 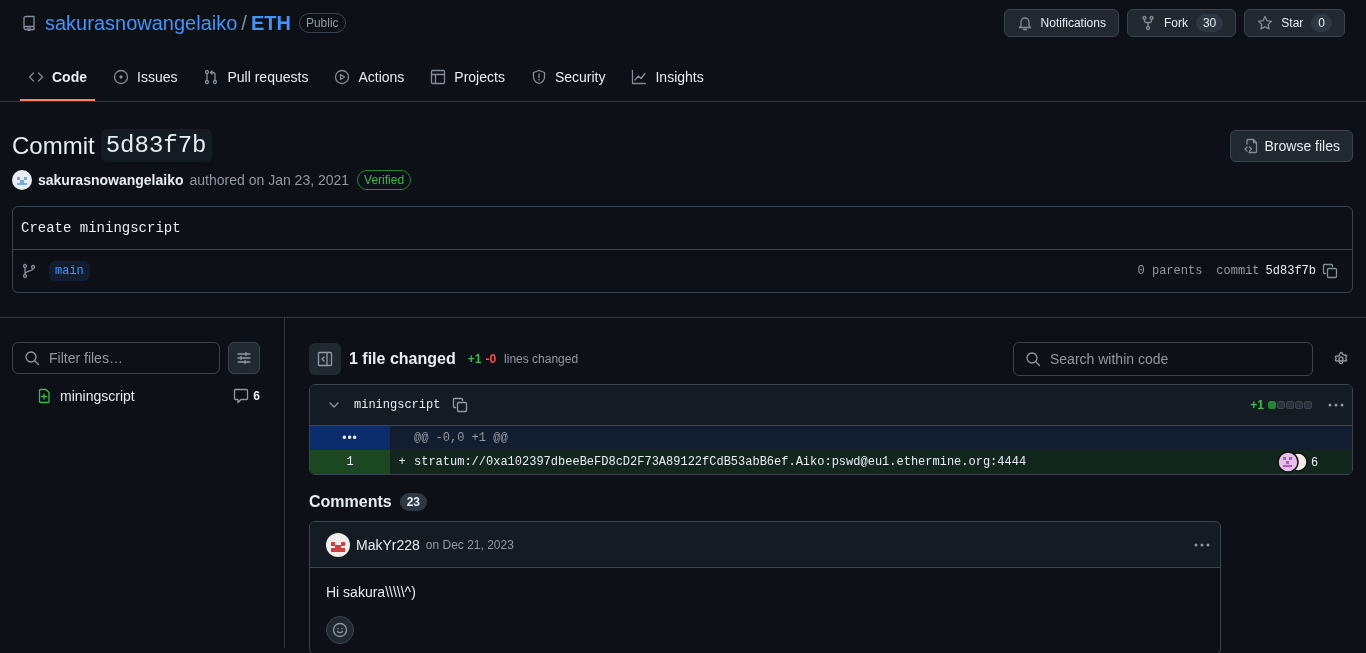 What do you see at coordinates (1061, 23) in the screenshot?
I see `notifications-button: Notifications` at bounding box center [1061, 23].